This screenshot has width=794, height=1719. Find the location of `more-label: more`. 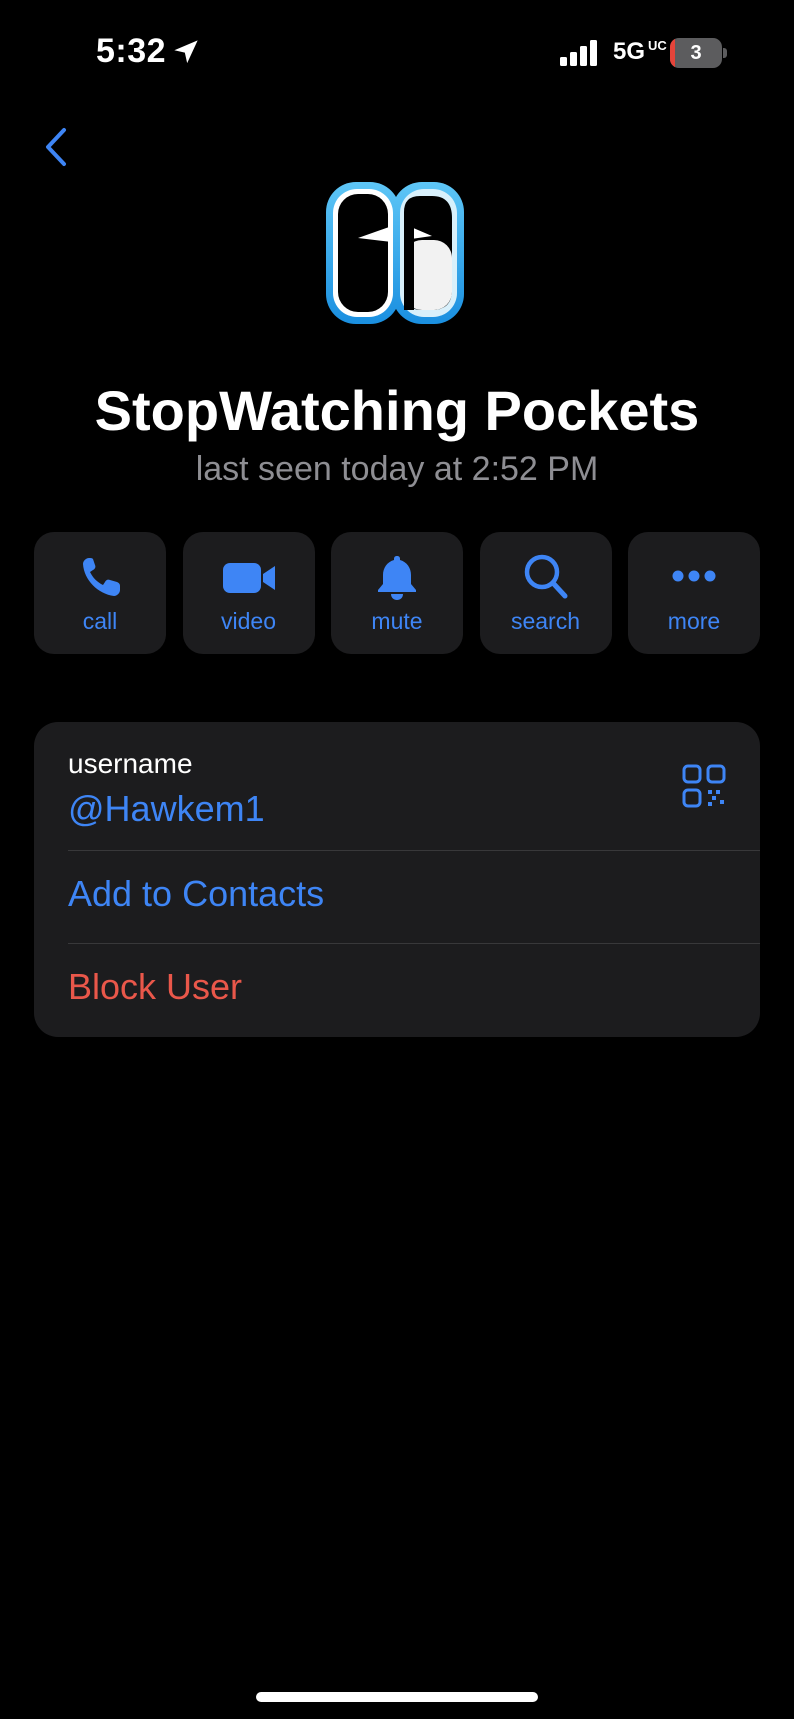

more-label: more is located at coordinates (694, 621).